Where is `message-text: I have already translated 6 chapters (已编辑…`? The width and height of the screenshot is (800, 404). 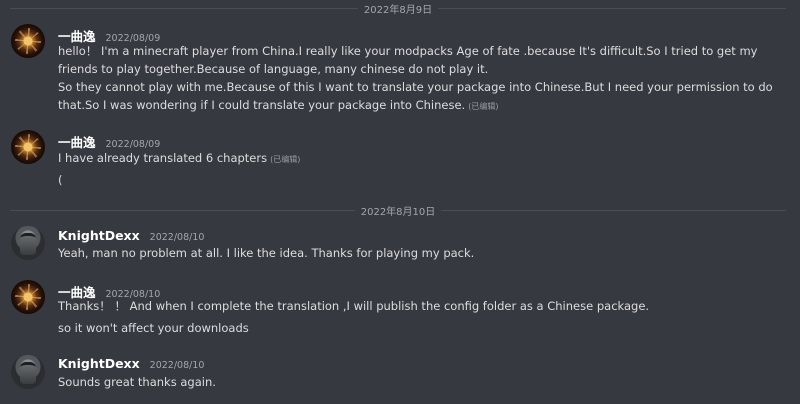 message-text: I have already translated 6 chapters (已编辑… is located at coordinates (179, 159).